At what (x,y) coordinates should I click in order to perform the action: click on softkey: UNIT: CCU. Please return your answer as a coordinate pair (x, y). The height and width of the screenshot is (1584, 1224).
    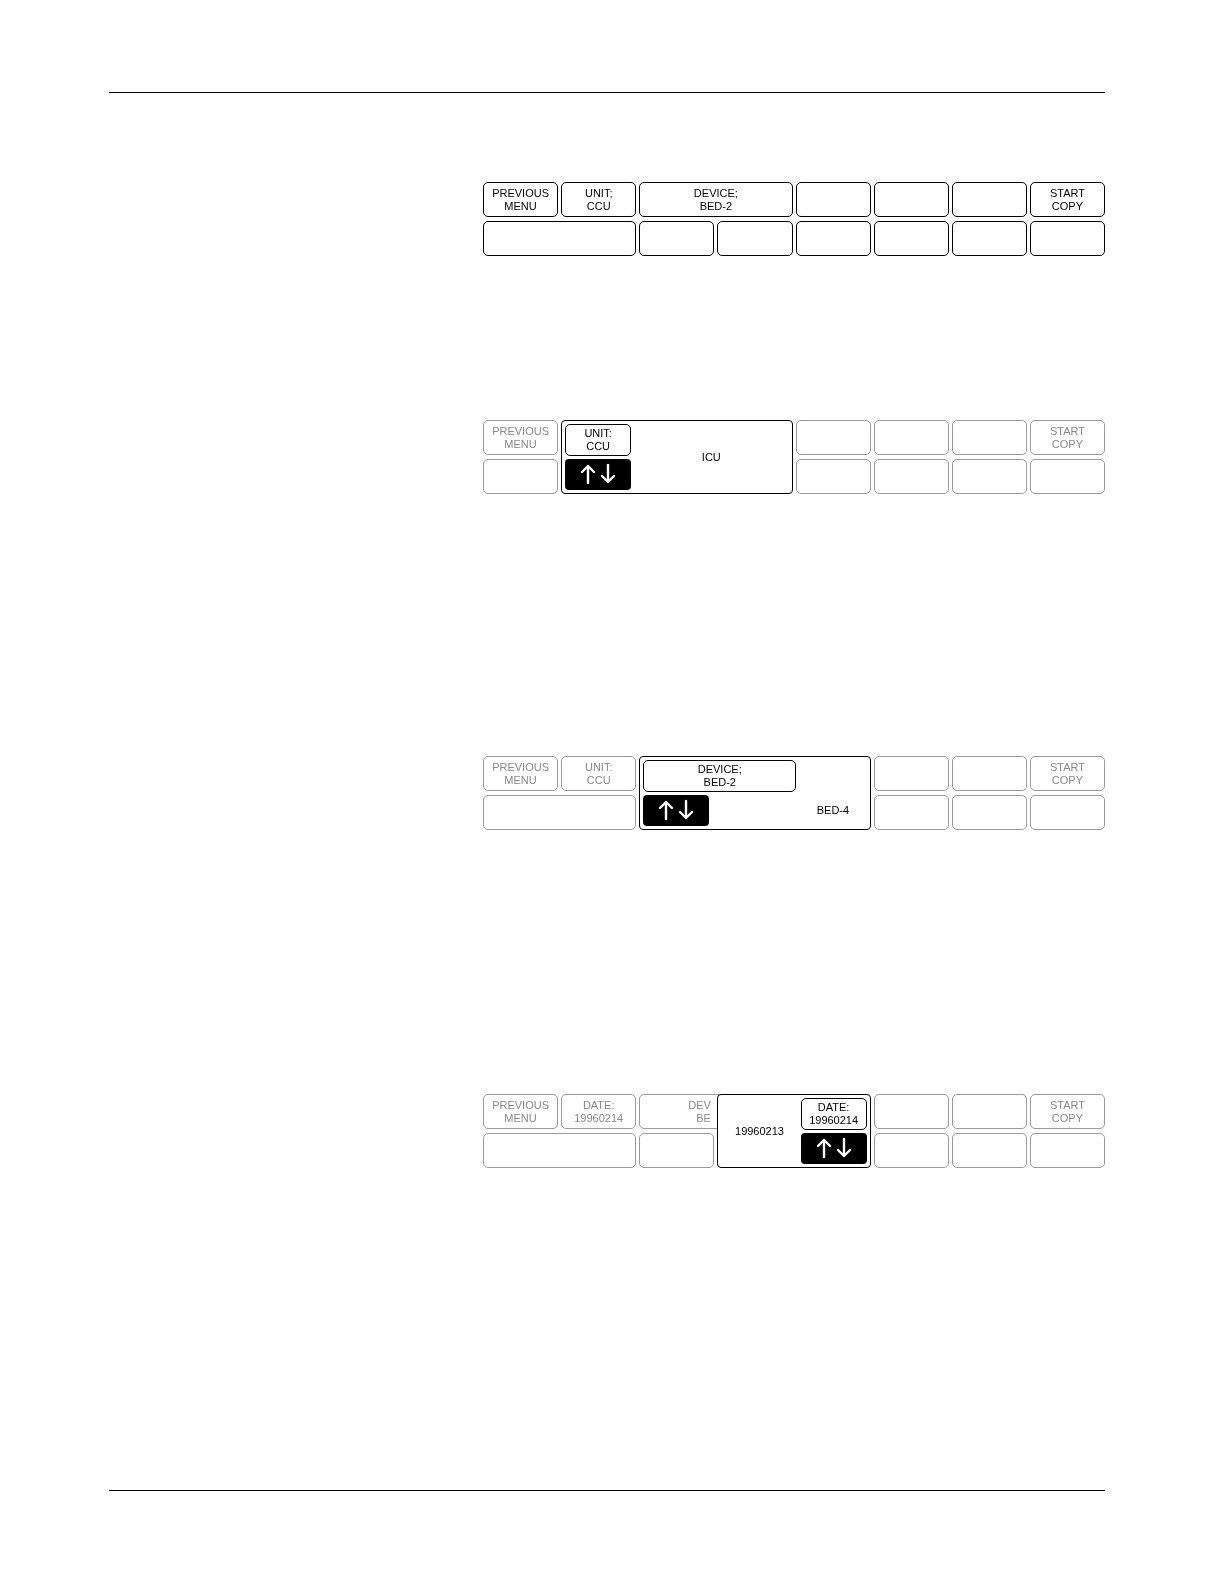
    Looking at the image, I should click on (599, 773).